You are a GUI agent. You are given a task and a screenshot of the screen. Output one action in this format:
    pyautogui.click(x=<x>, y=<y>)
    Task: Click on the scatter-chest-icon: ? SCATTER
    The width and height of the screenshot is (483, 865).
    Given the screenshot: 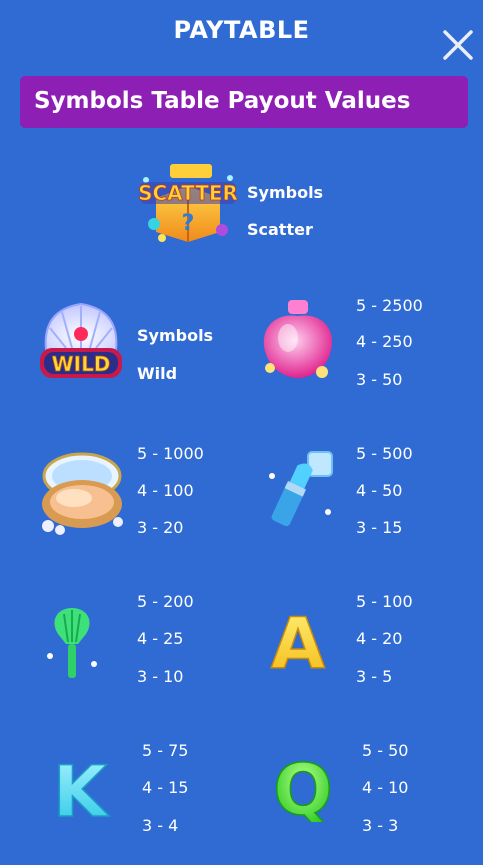 What is the action you would take?
    pyautogui.click(x=188, y=201)
    